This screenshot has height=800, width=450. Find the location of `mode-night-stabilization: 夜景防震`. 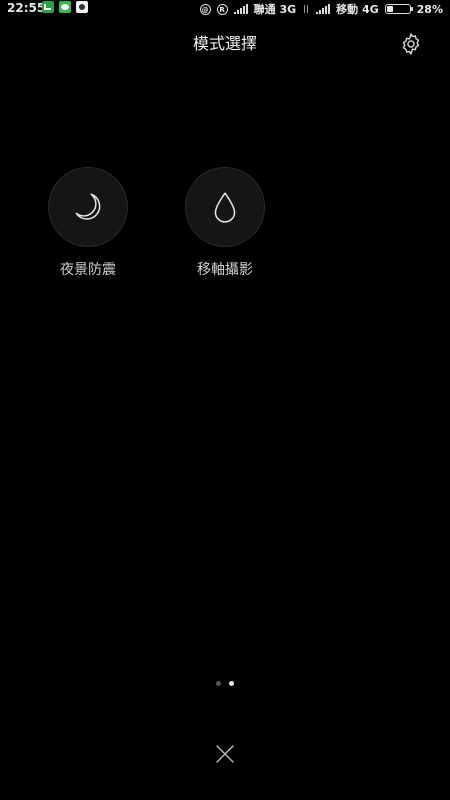

mode-night-stabilization: 夜景防震 is located at coordinates (88, 223).